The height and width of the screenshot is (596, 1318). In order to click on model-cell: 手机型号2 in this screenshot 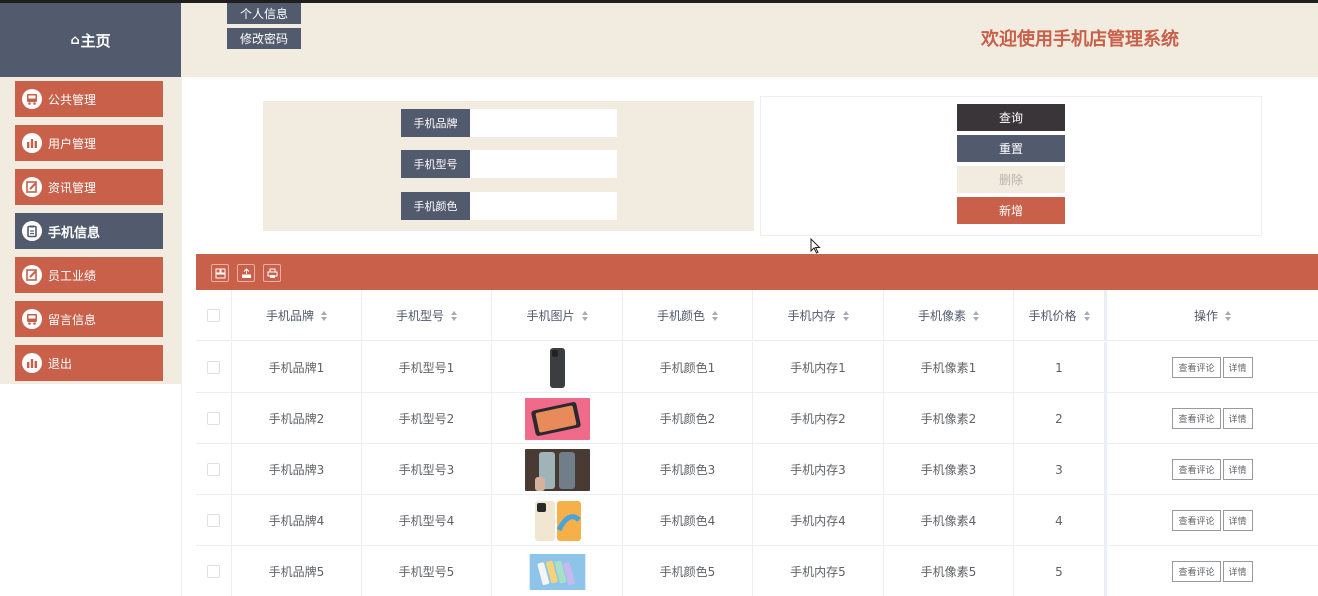, I will do `click(427, 418)`.